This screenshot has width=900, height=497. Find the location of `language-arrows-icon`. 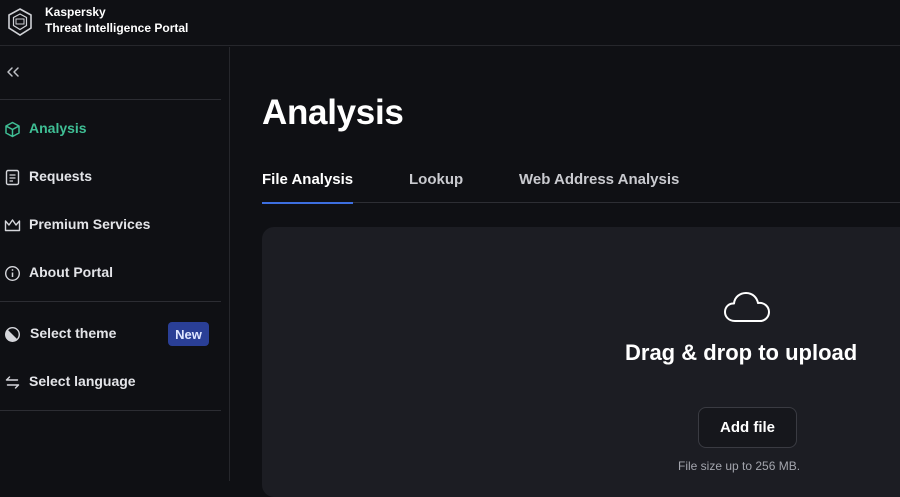

language-arrows-icon is located at coordinates (12, 382).